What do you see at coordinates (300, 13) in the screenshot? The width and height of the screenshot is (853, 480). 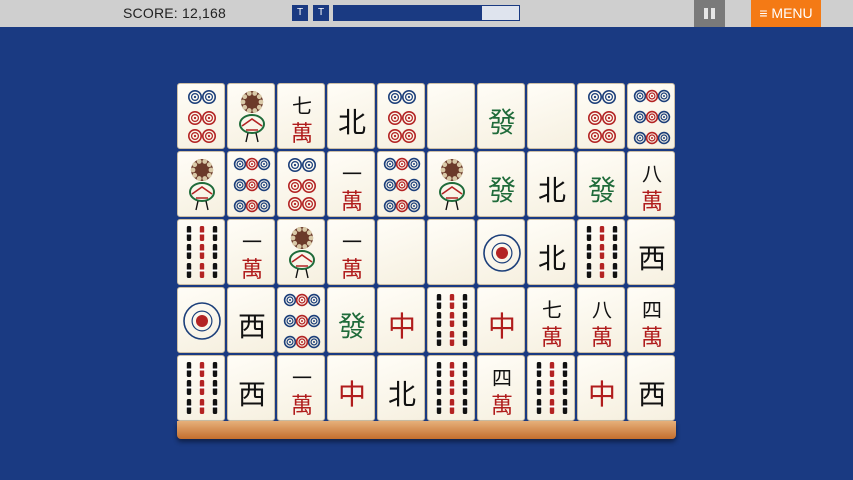 I see `tool-button-1: T` at bounding box center [300, 13].